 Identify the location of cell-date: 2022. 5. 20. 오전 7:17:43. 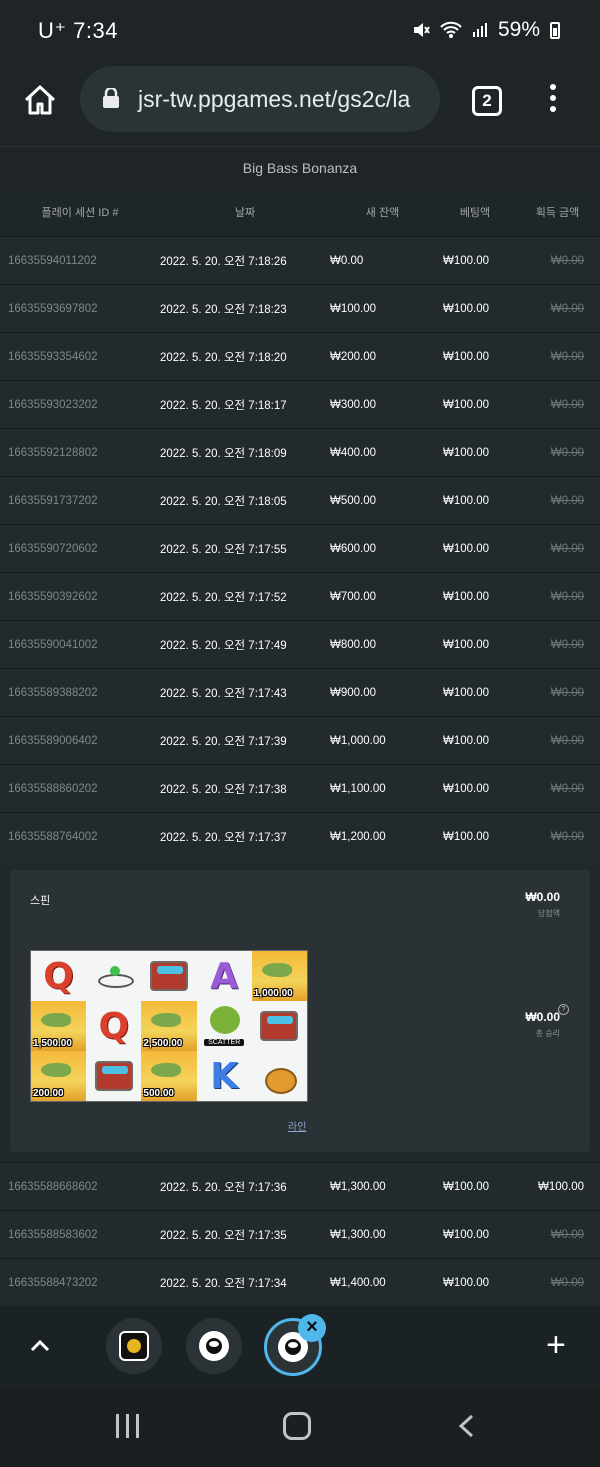
(223, 693).